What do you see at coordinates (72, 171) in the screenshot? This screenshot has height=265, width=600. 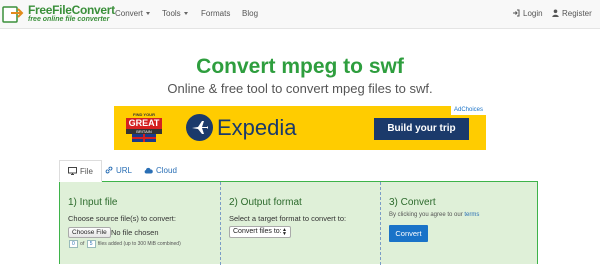 I see `monitor-icon` at bounding box center [72, 171].